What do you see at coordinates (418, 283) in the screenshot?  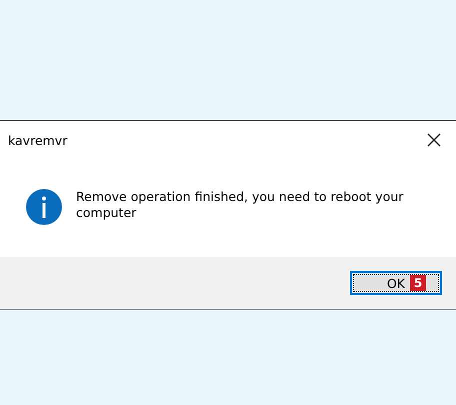 I see `step-badge: 5` at bounding box center [418, 283].